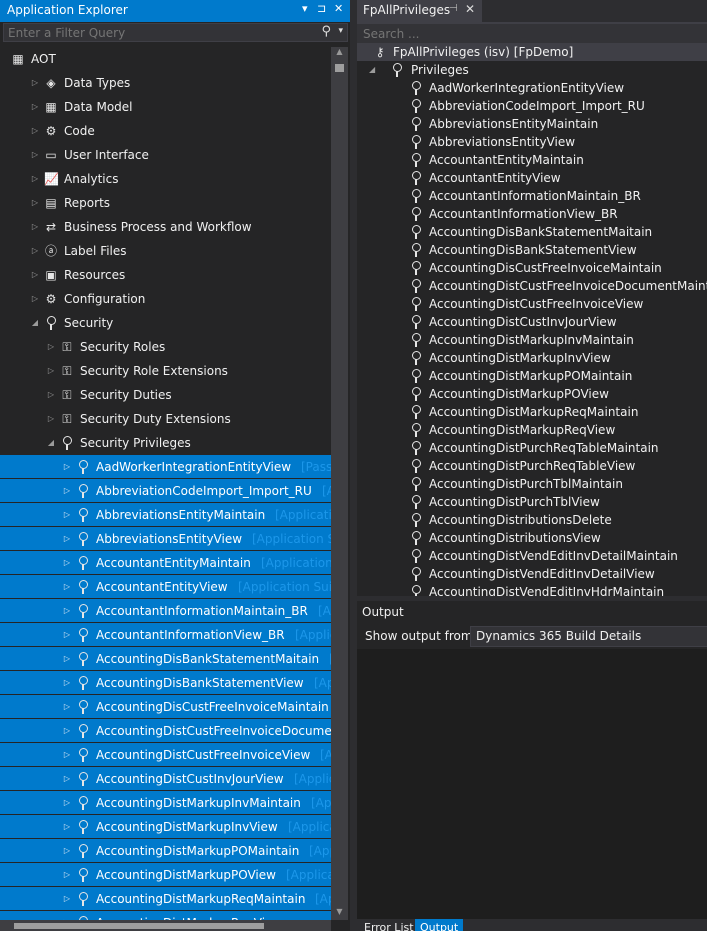 Image resolution: width=707 pixels, height=931 pixels. What do you see at coordinates (165, 323) in the screenshot?
I see `tree-node-security: ◢ Security` at bounding box center [165, 323].